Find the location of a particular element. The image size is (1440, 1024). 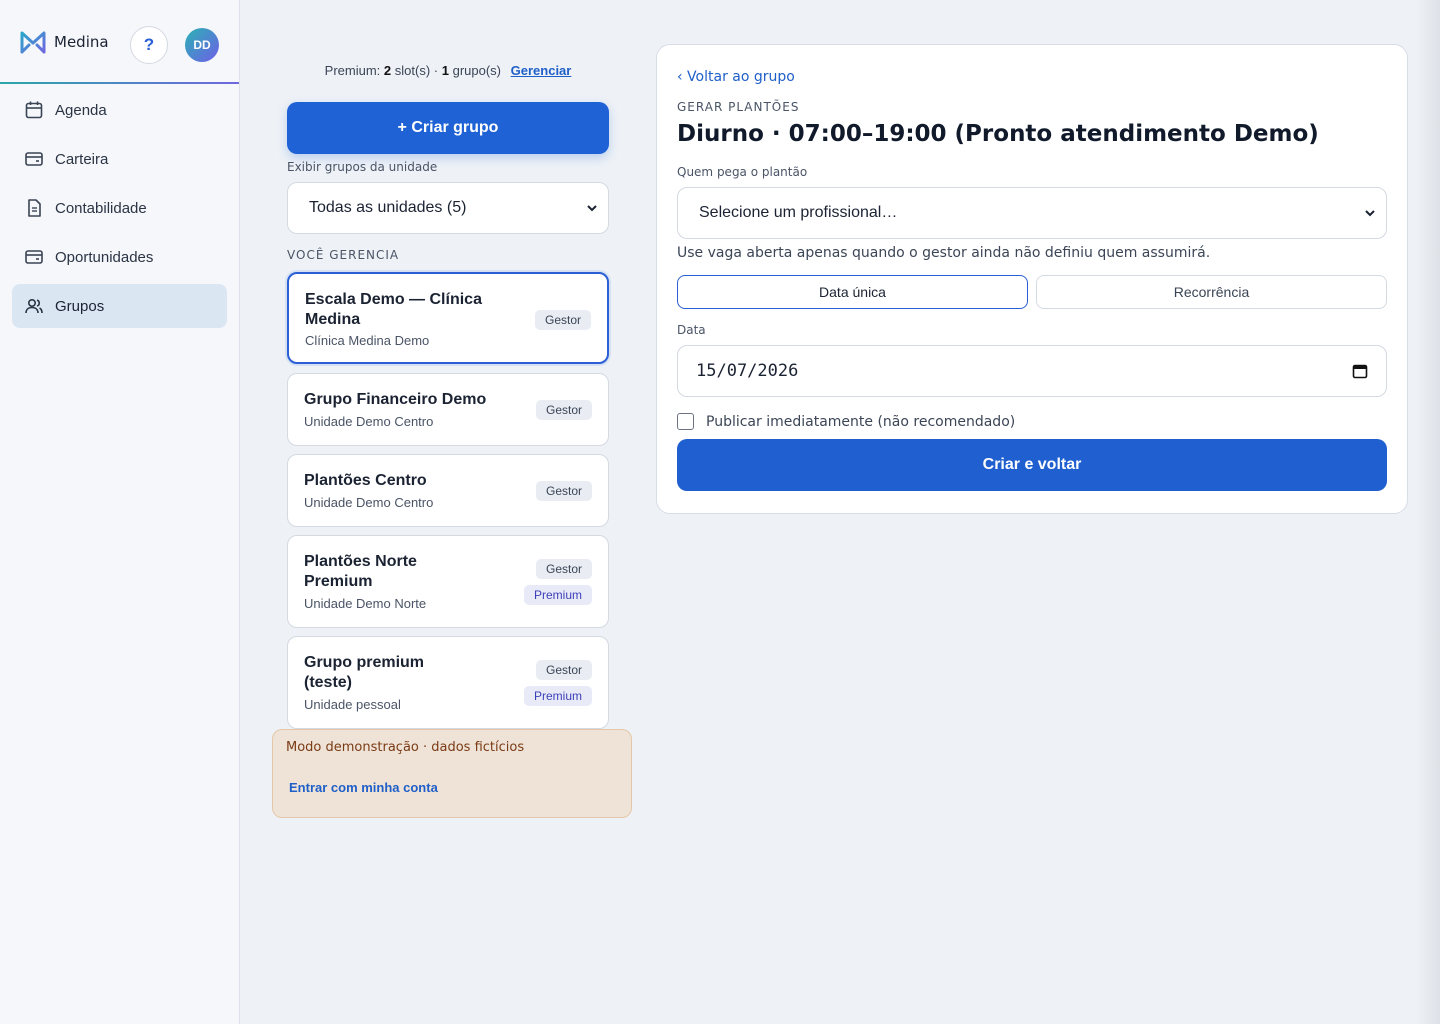

groups-label: grupo(s) is located at coordinates (477, 70).